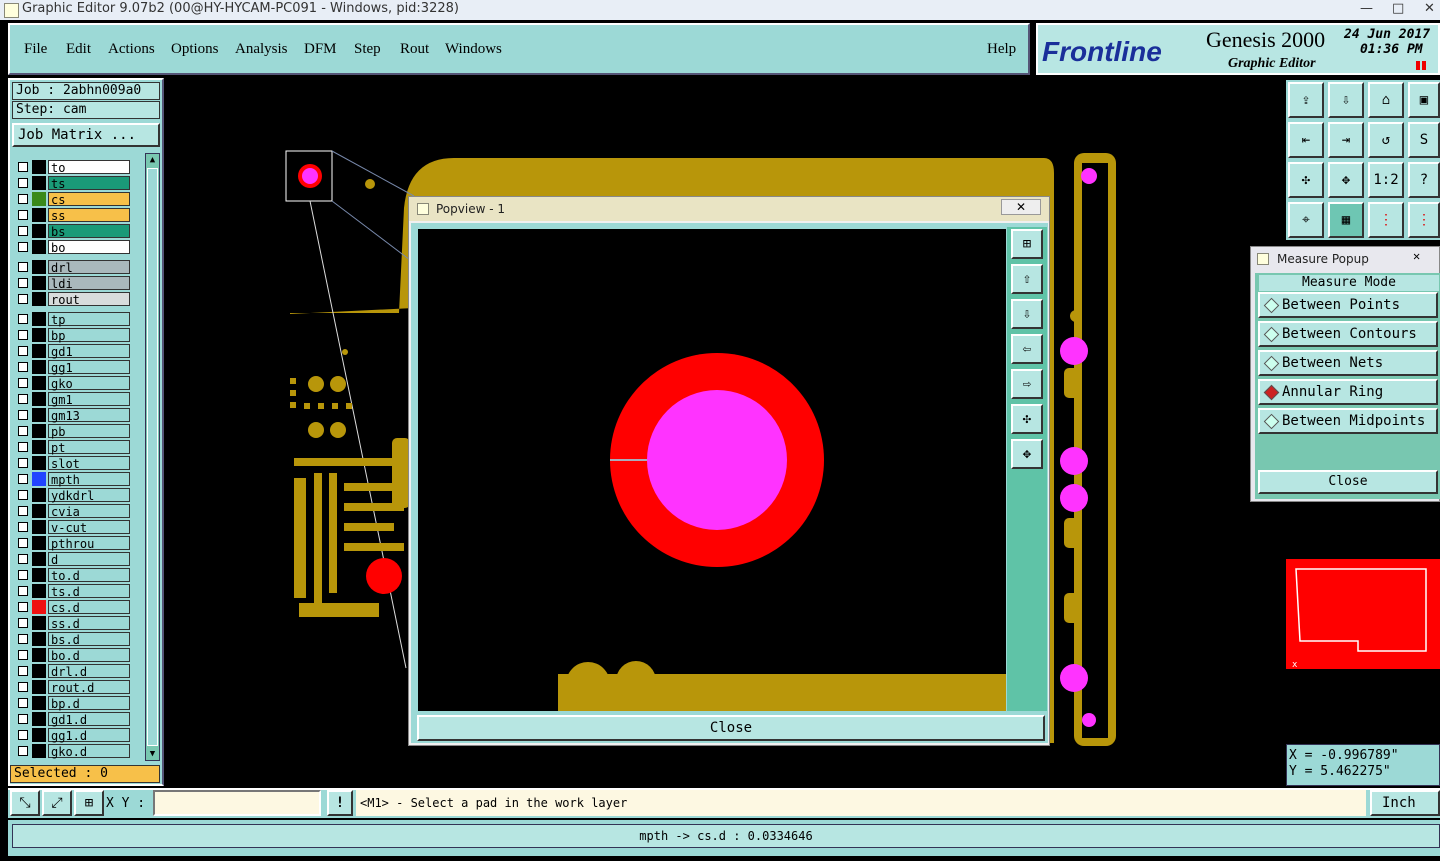 This screenshot has width=1440, height=861. I want to click on zoom-home-icon: ✣, so click(1306, 180).